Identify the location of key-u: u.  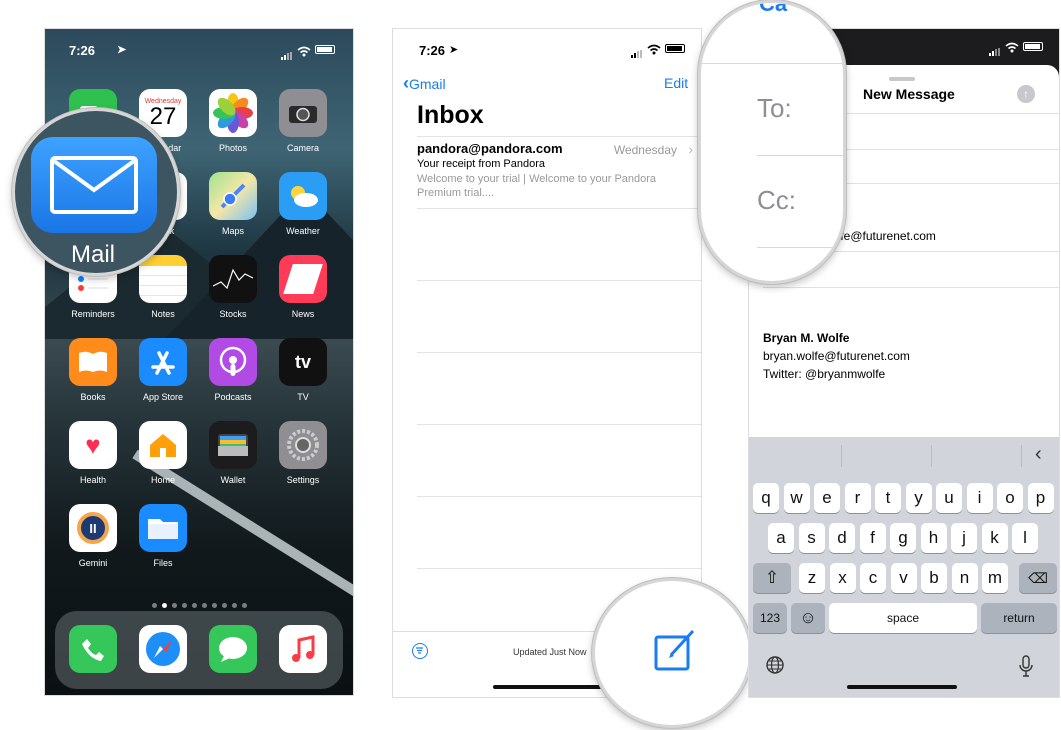
(949, 498).